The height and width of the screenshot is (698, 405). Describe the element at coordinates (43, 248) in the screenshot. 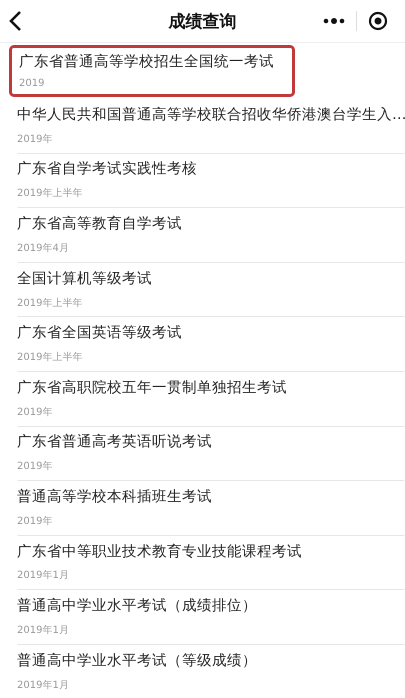

I see `exam-date: 2019年4月` at that location.